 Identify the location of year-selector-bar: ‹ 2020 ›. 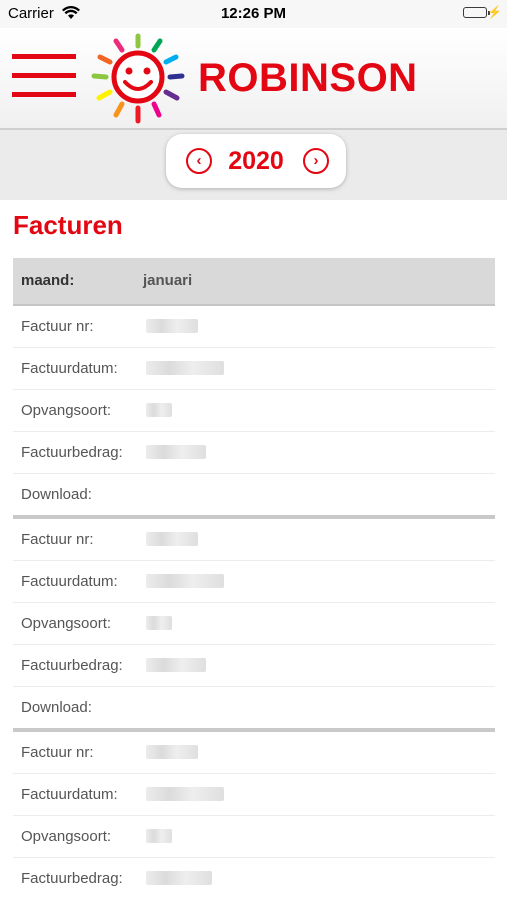
(253, 165).